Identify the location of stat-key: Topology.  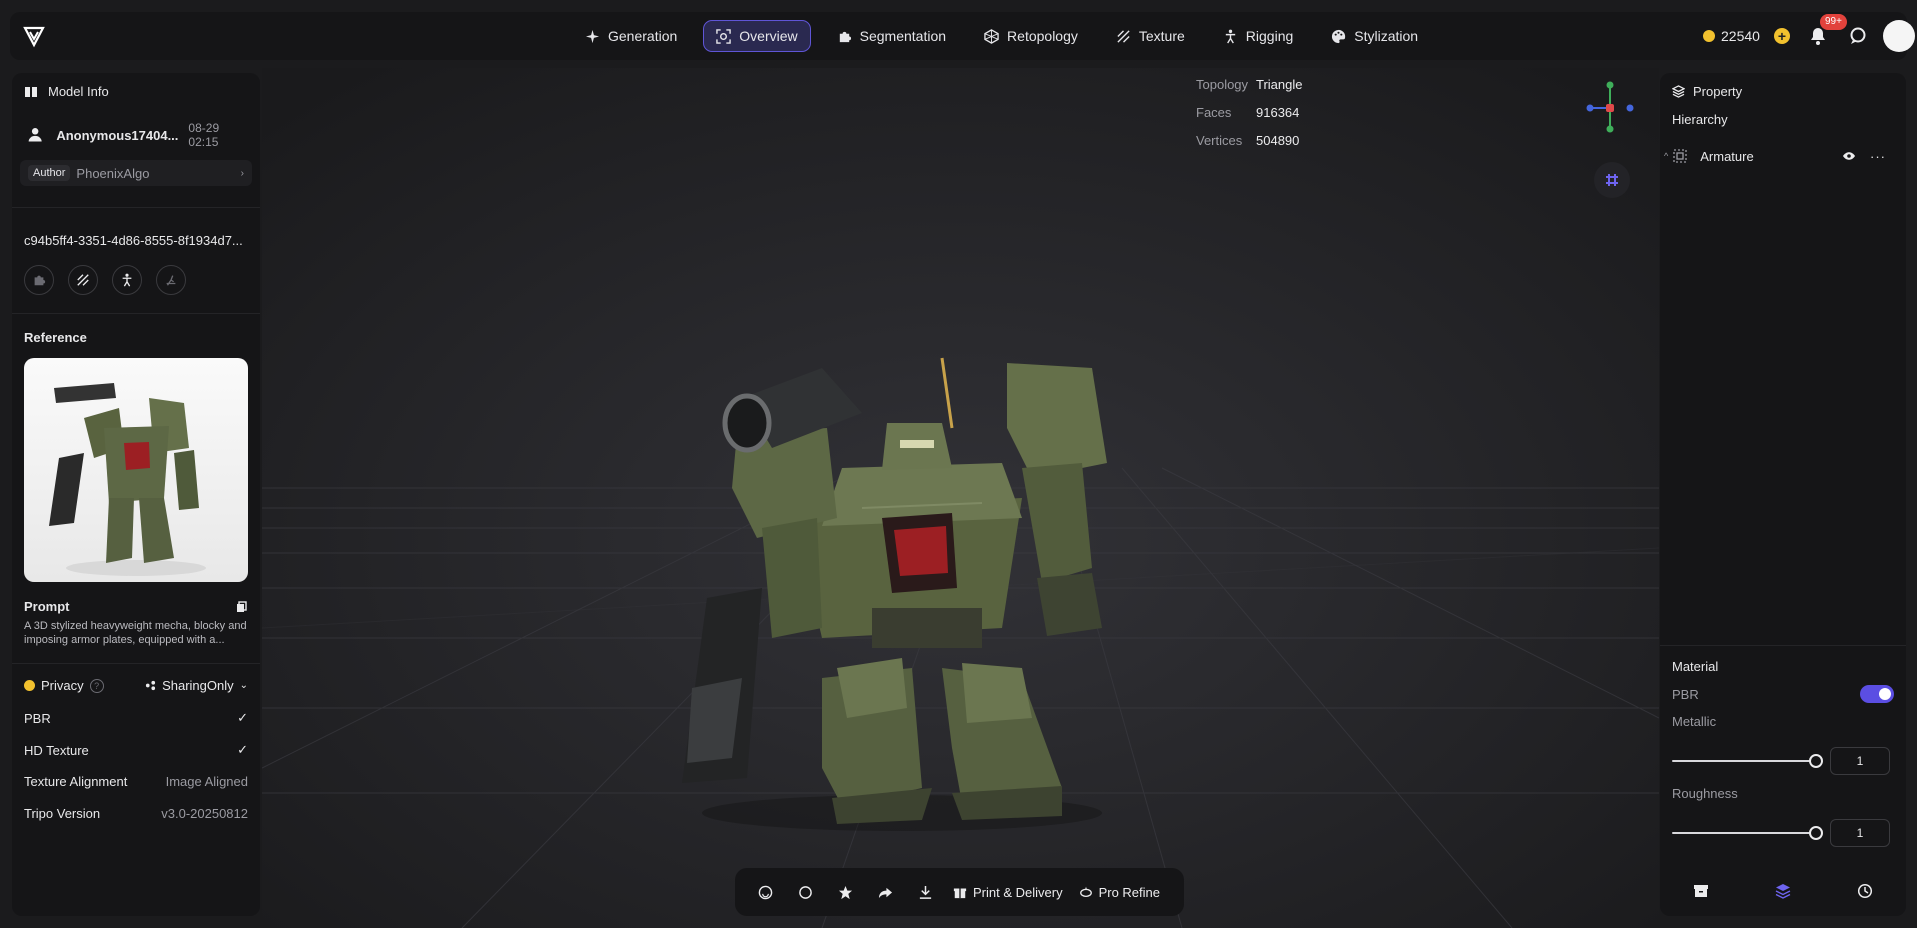
(1222, 84).